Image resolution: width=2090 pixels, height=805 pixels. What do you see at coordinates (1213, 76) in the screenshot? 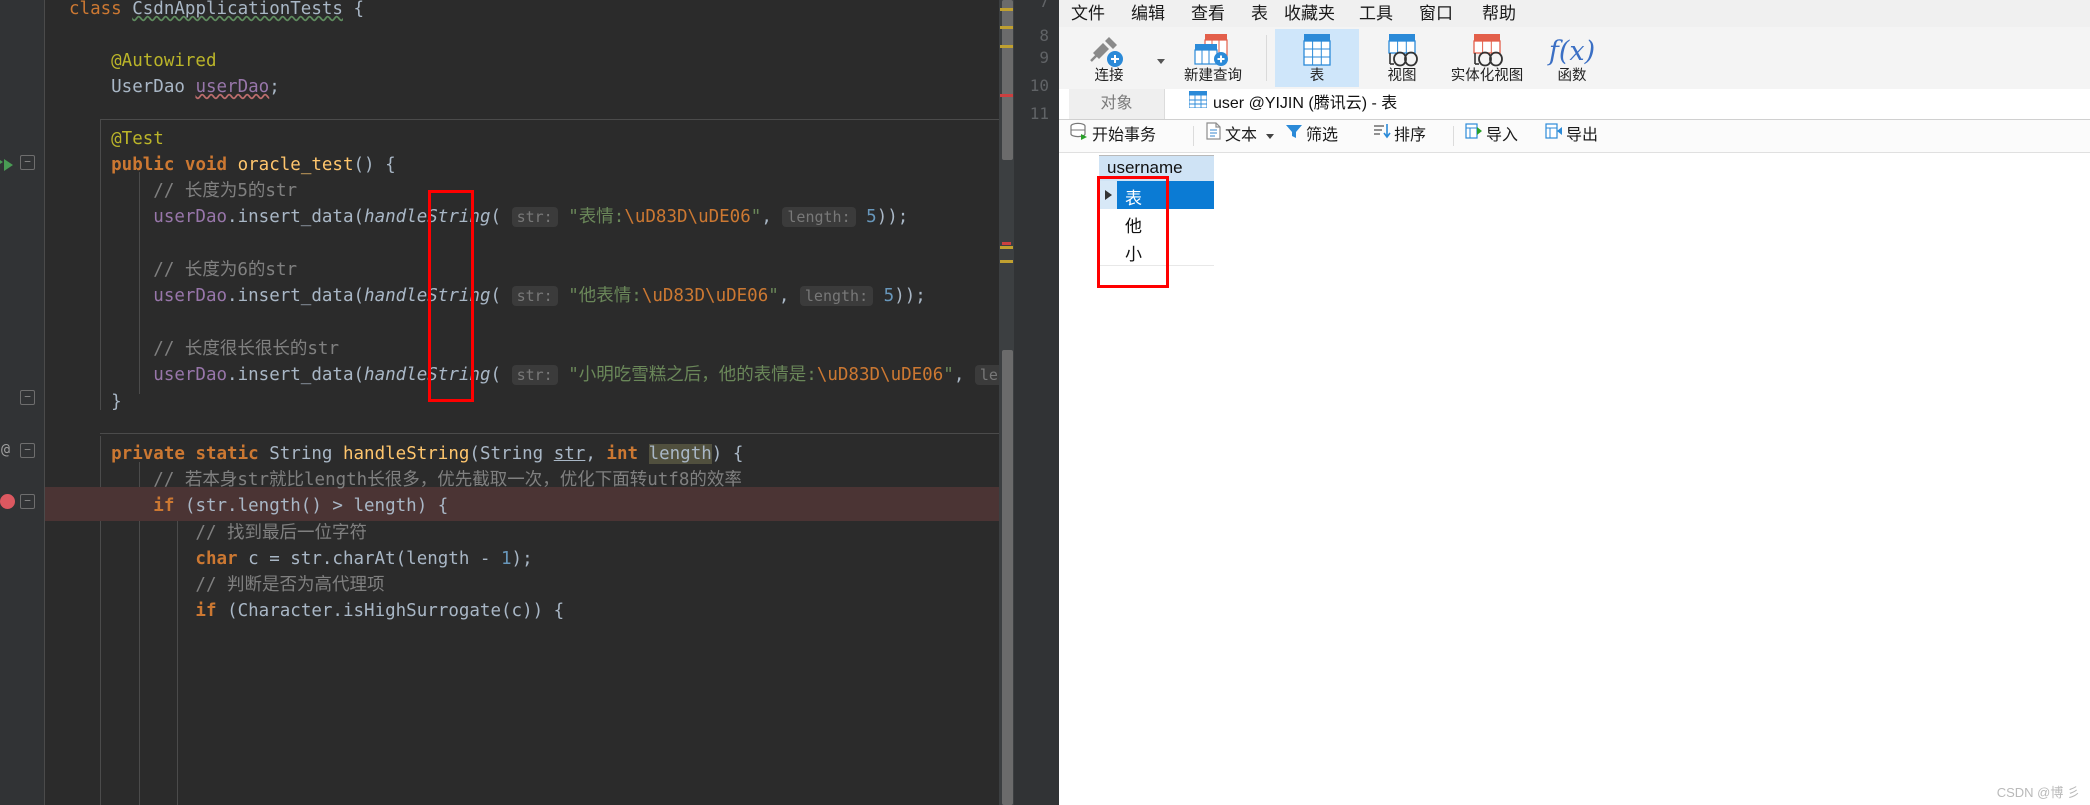
I see `ribbon-label-new-query: 新建查询` at bounding box center [1213, 76].